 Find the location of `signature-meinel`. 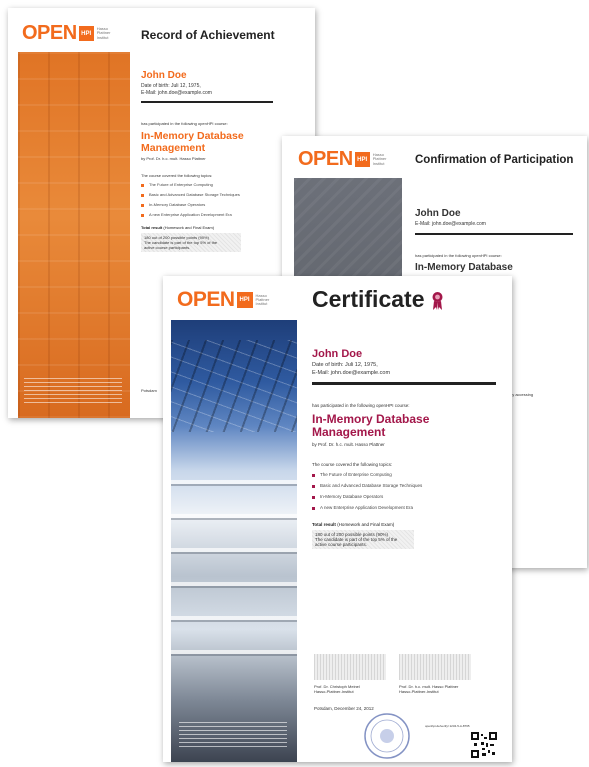

signature-meinel is located at coordinates (350, 667).